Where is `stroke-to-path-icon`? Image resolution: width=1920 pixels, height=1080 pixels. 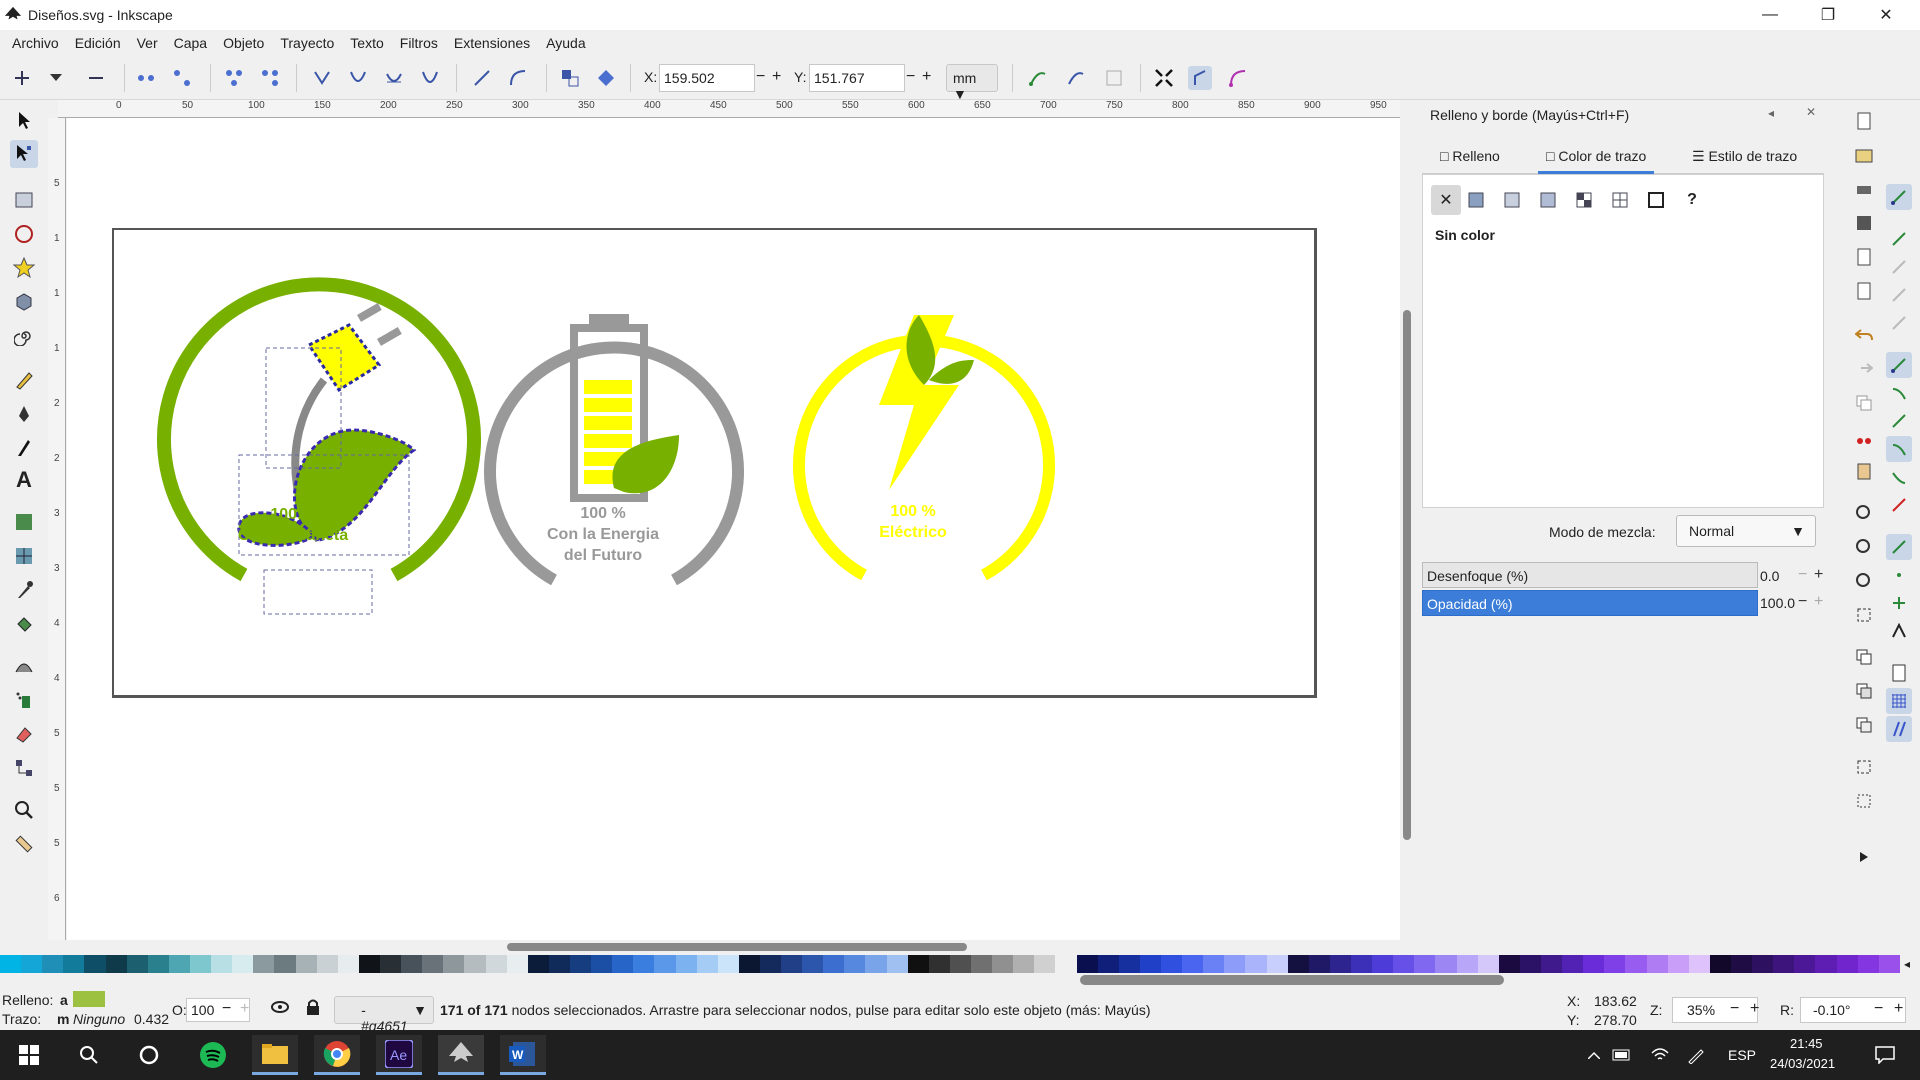
stroke-to-path-icon is located at coordinates (606, 78).